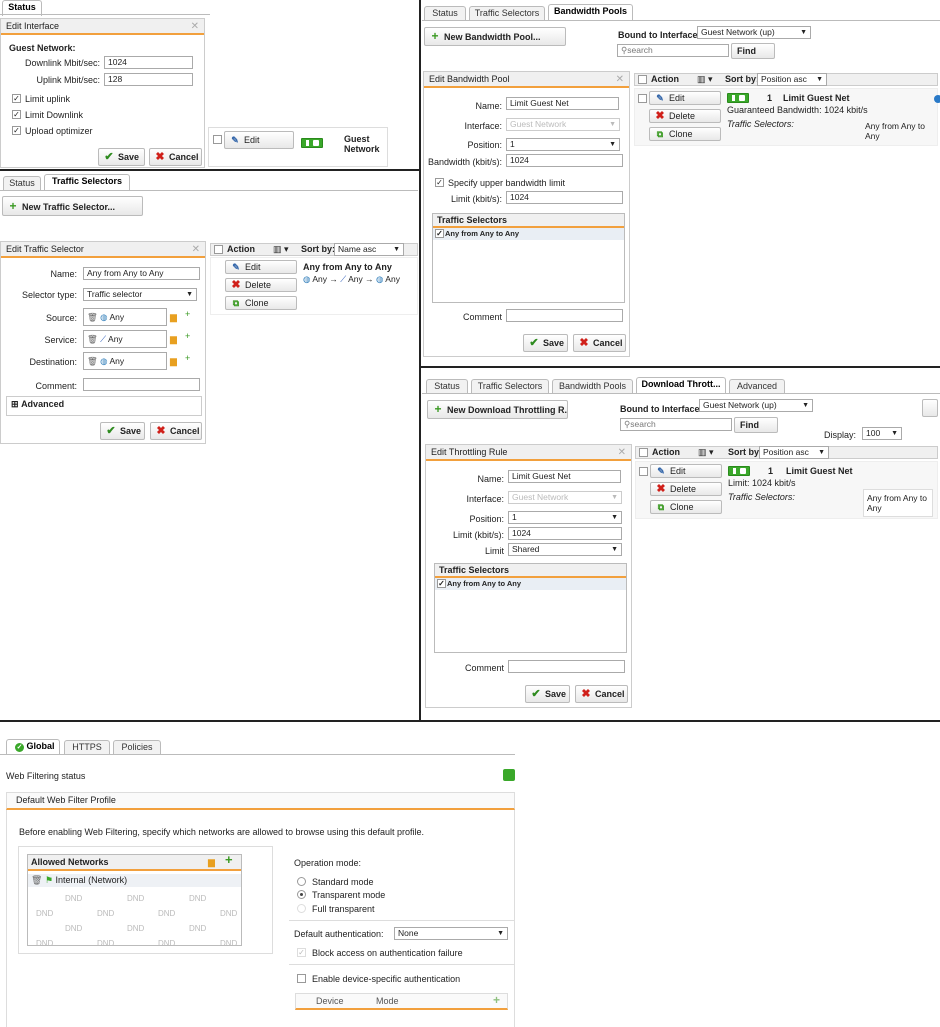 This screenshot has width=940, height=1027. I want to click on sort-select: Name asc ▼, so click(369, 249).